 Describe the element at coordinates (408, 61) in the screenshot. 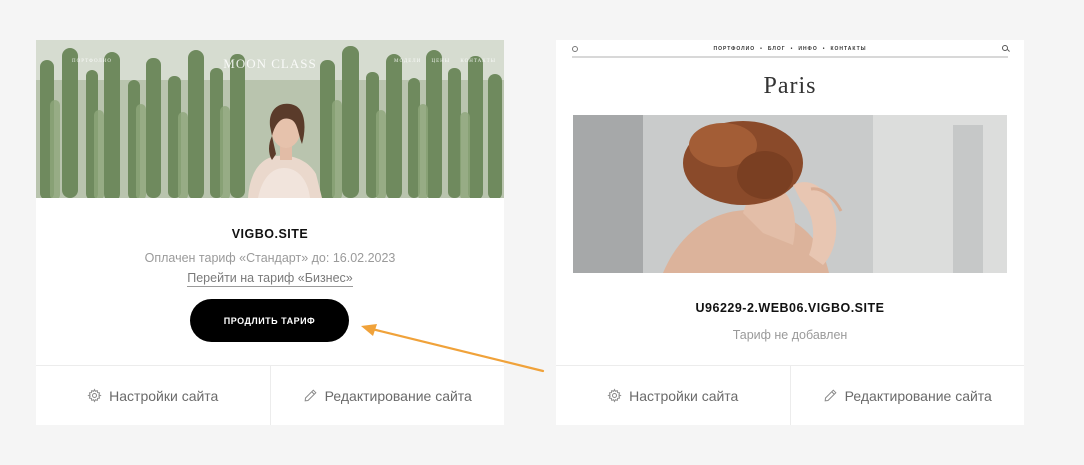

I see `preview-nav-item: МОДЕЛИ` at that location.